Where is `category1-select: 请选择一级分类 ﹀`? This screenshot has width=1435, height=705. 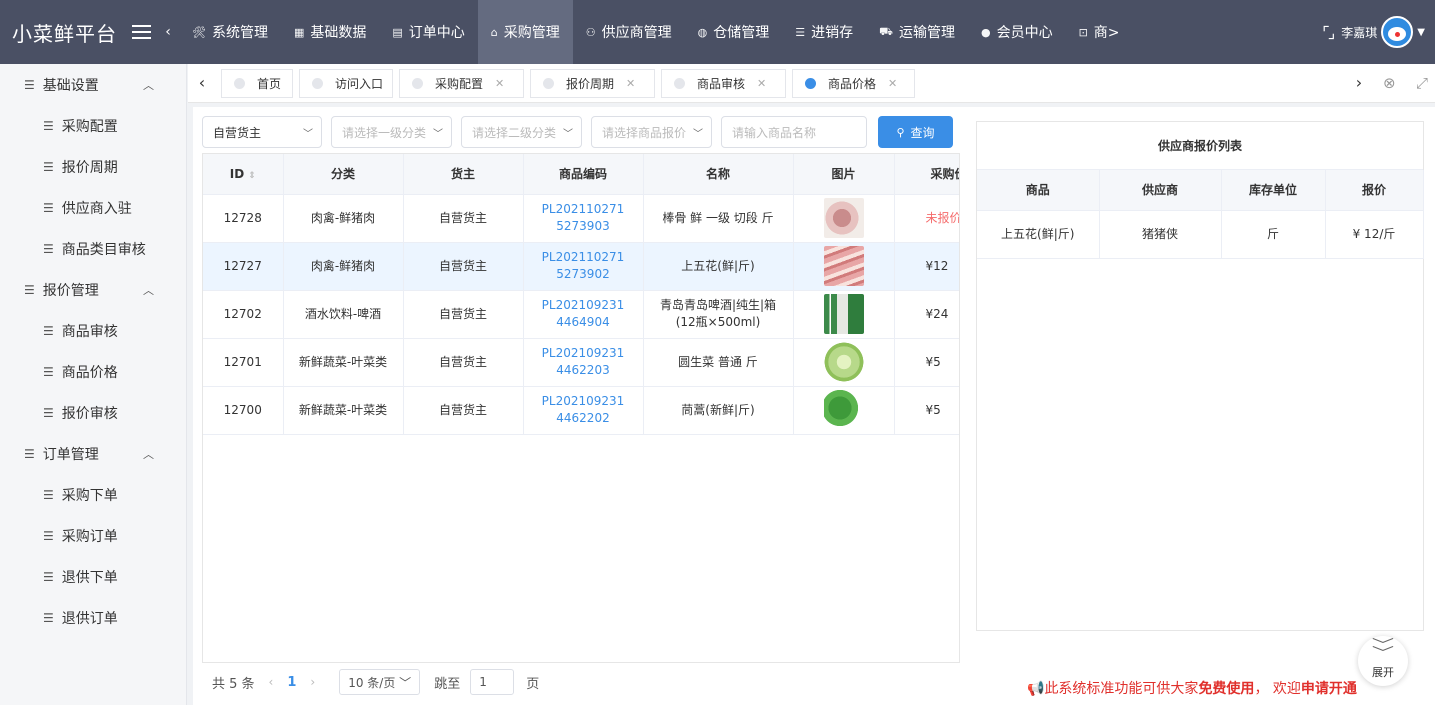 category1-select: 请选择一级分类 ﹀ is located at coordinates (391, 132).